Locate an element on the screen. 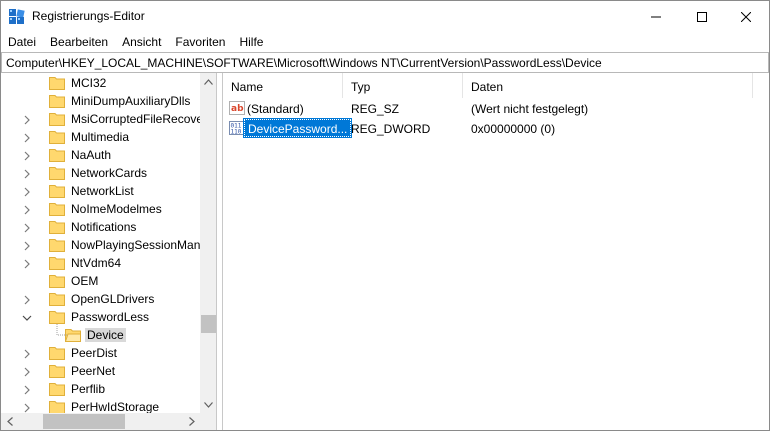  tree-connector-lines is located at coordinates (61, 330).